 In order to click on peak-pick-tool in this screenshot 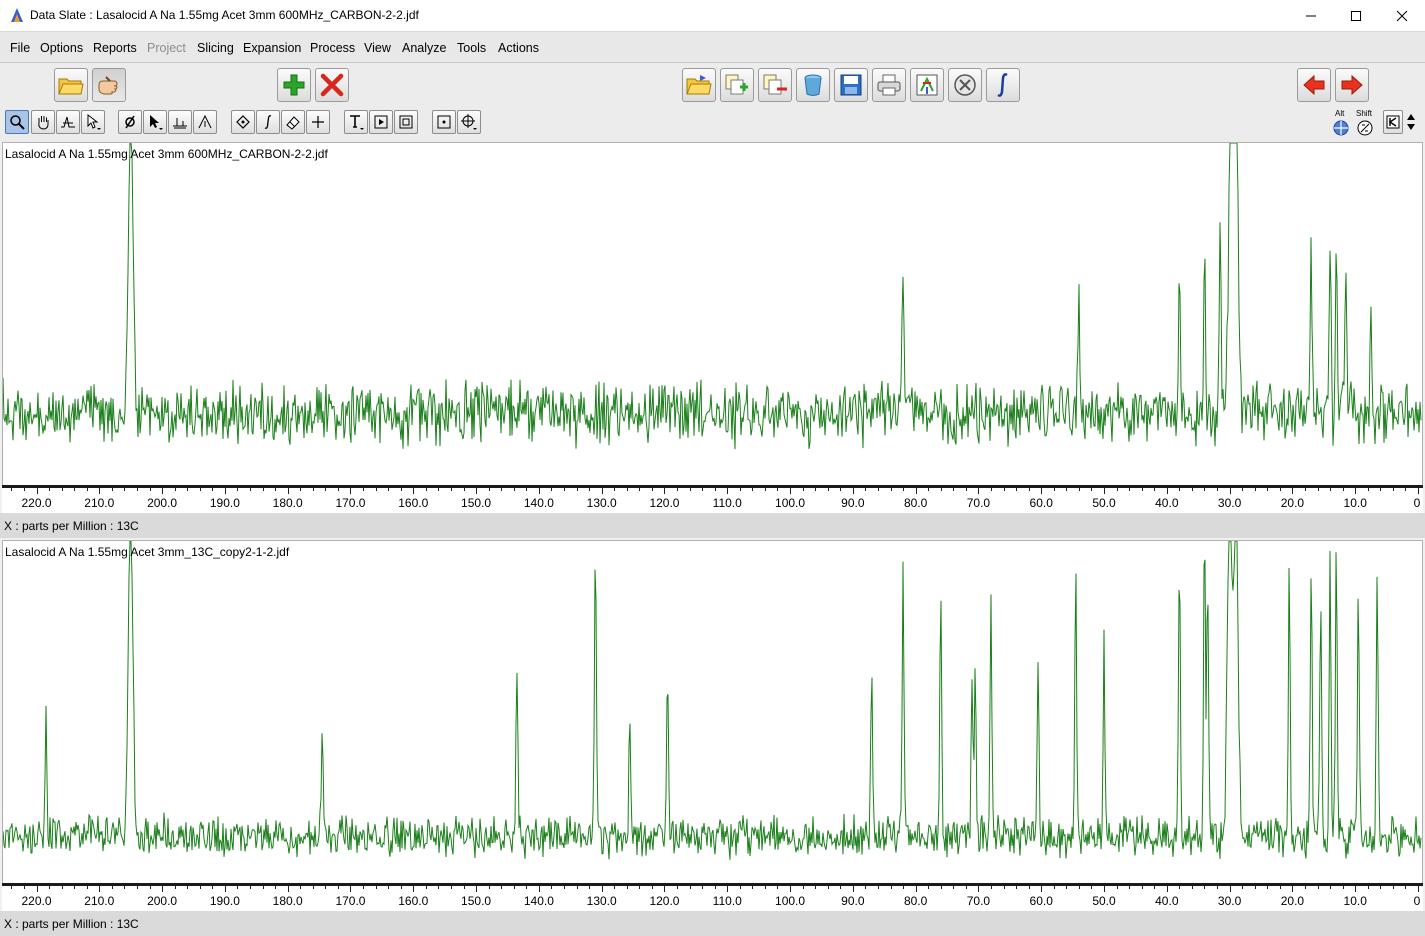, I will do `click(205, 122)`.